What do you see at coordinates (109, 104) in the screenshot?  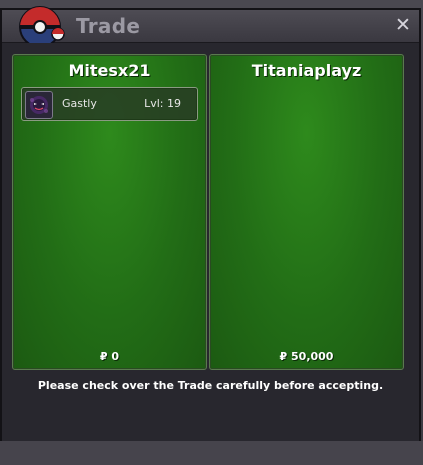 I see `offered-pokemon-slot: Gastly Lvl: 19` at bounding box center [109, 104].